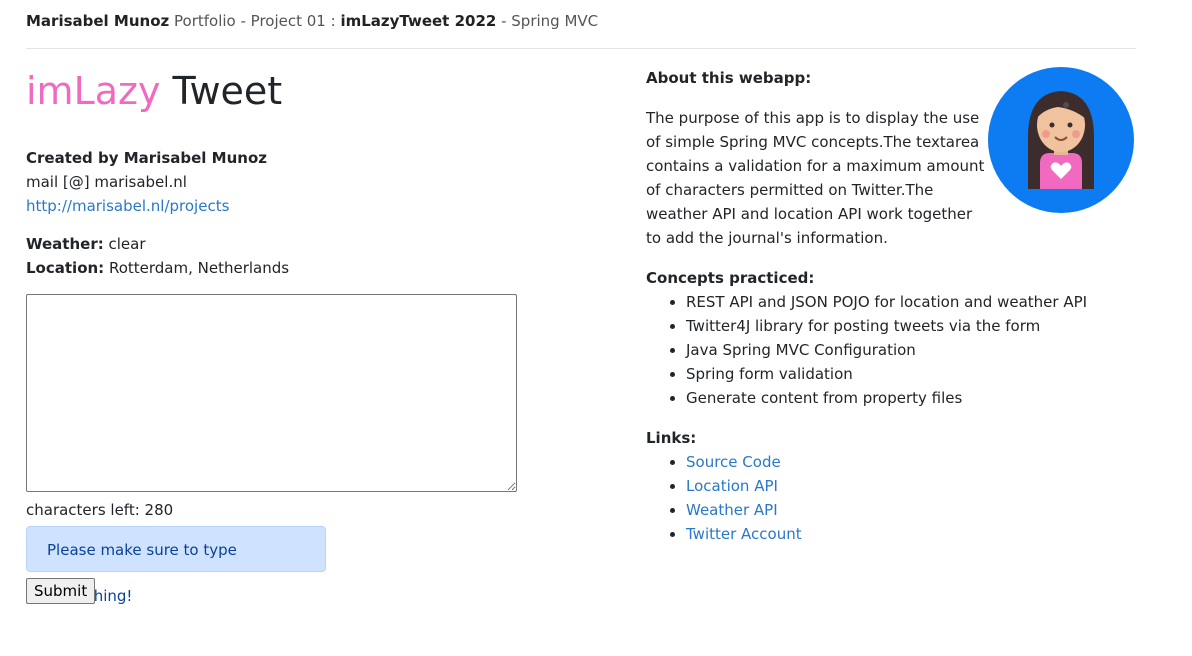 The height and width of the screenshot is (656, 1192). Describe the element at coordinates (418, 21) in the screenshot. I see `project-name: imLazyTweet 2022` at that location.